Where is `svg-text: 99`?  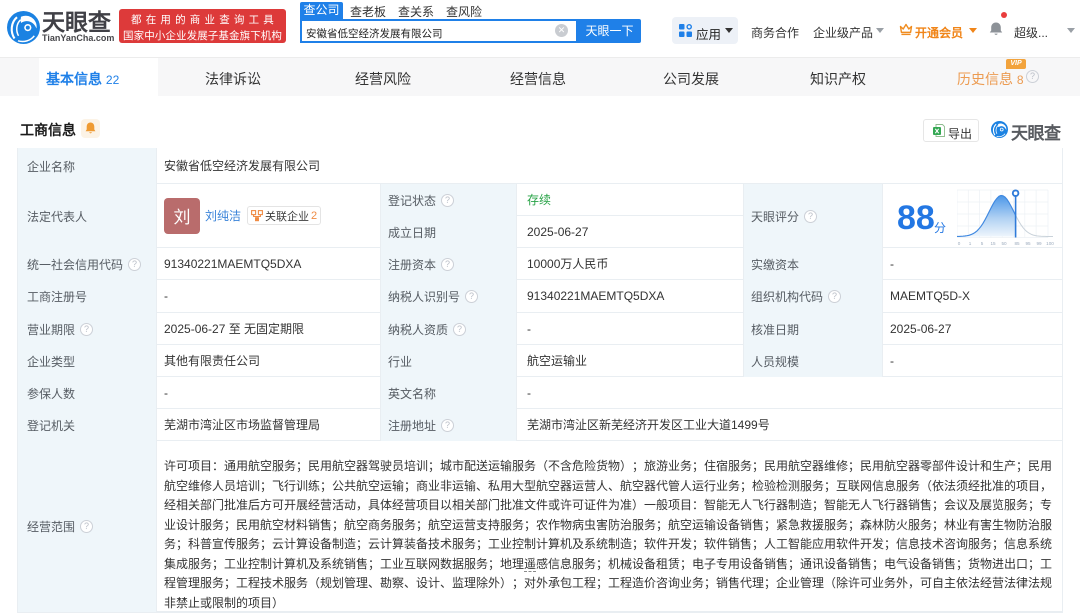
svg-text: 99 is located at coordinates (1039, 243).